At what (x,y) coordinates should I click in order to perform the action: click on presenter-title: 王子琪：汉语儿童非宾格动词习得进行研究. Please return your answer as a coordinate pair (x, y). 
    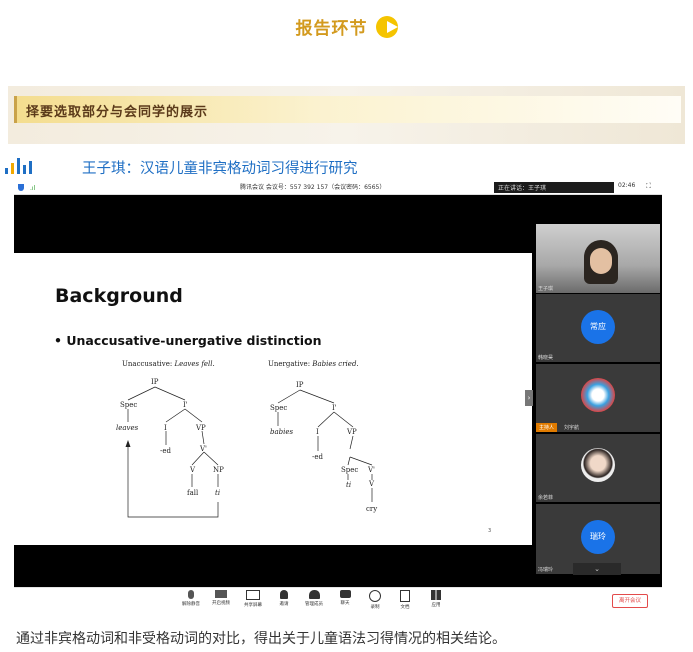
    Looking at the image, I should click on (220, 169).